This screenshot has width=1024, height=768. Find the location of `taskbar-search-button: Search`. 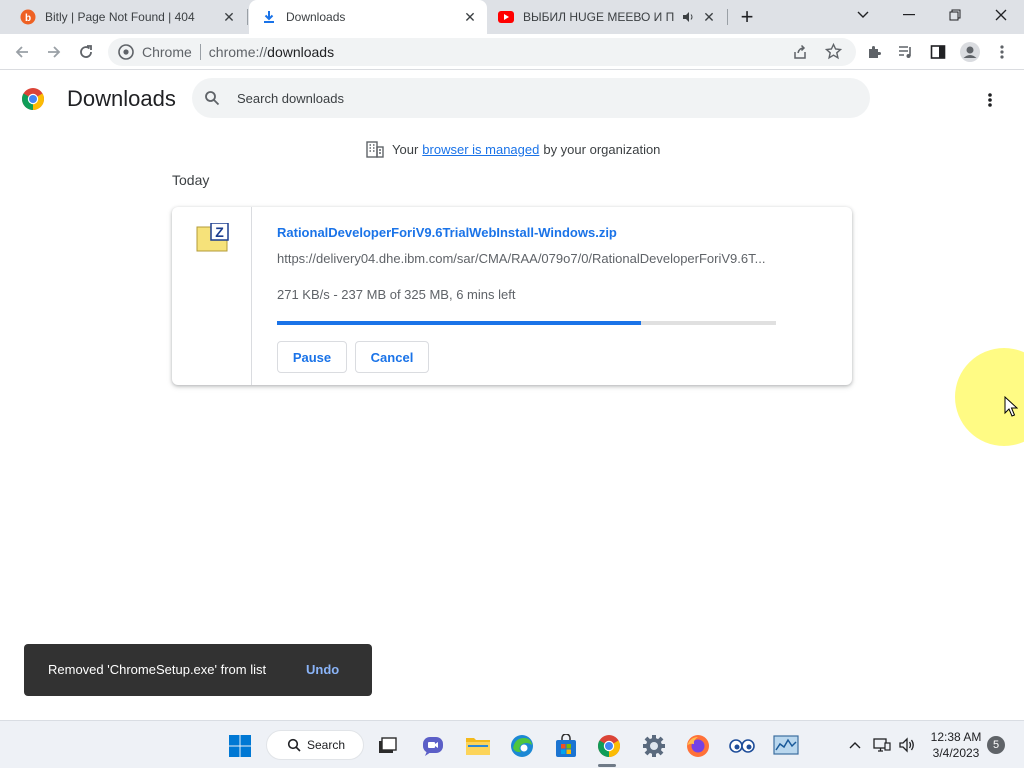

taskbar-search-button: Search is located at coordinates (315, 745).